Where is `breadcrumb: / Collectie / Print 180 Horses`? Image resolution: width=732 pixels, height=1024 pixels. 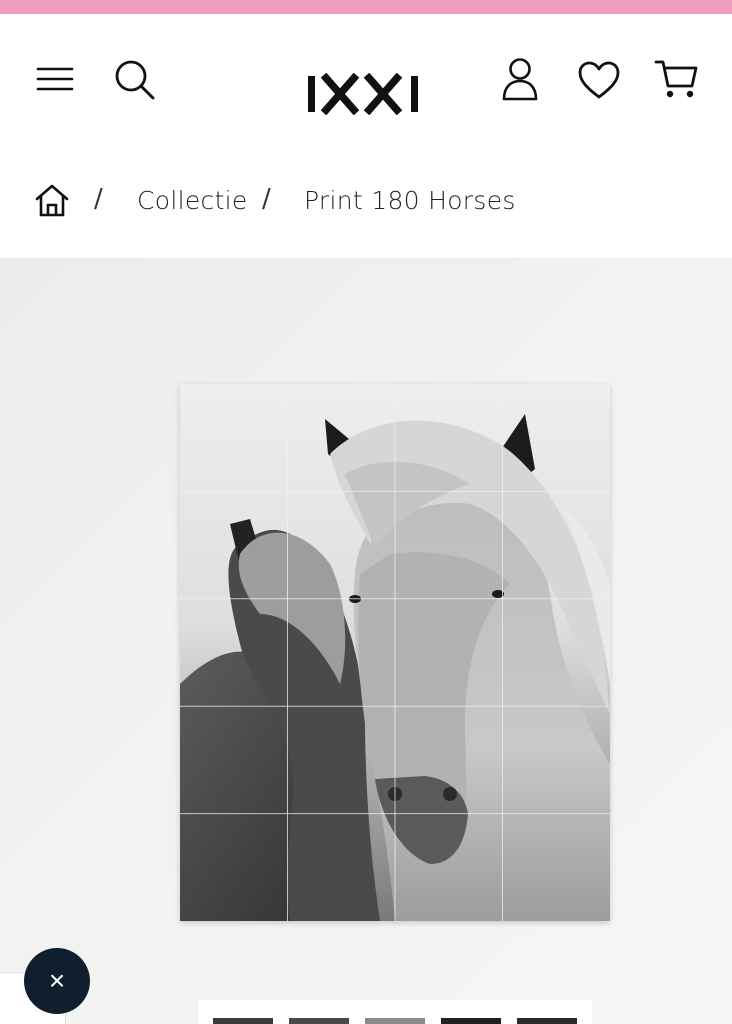 breadcrumb: / Collectie / Print 180 Horses is located at coordinates (366, 208).